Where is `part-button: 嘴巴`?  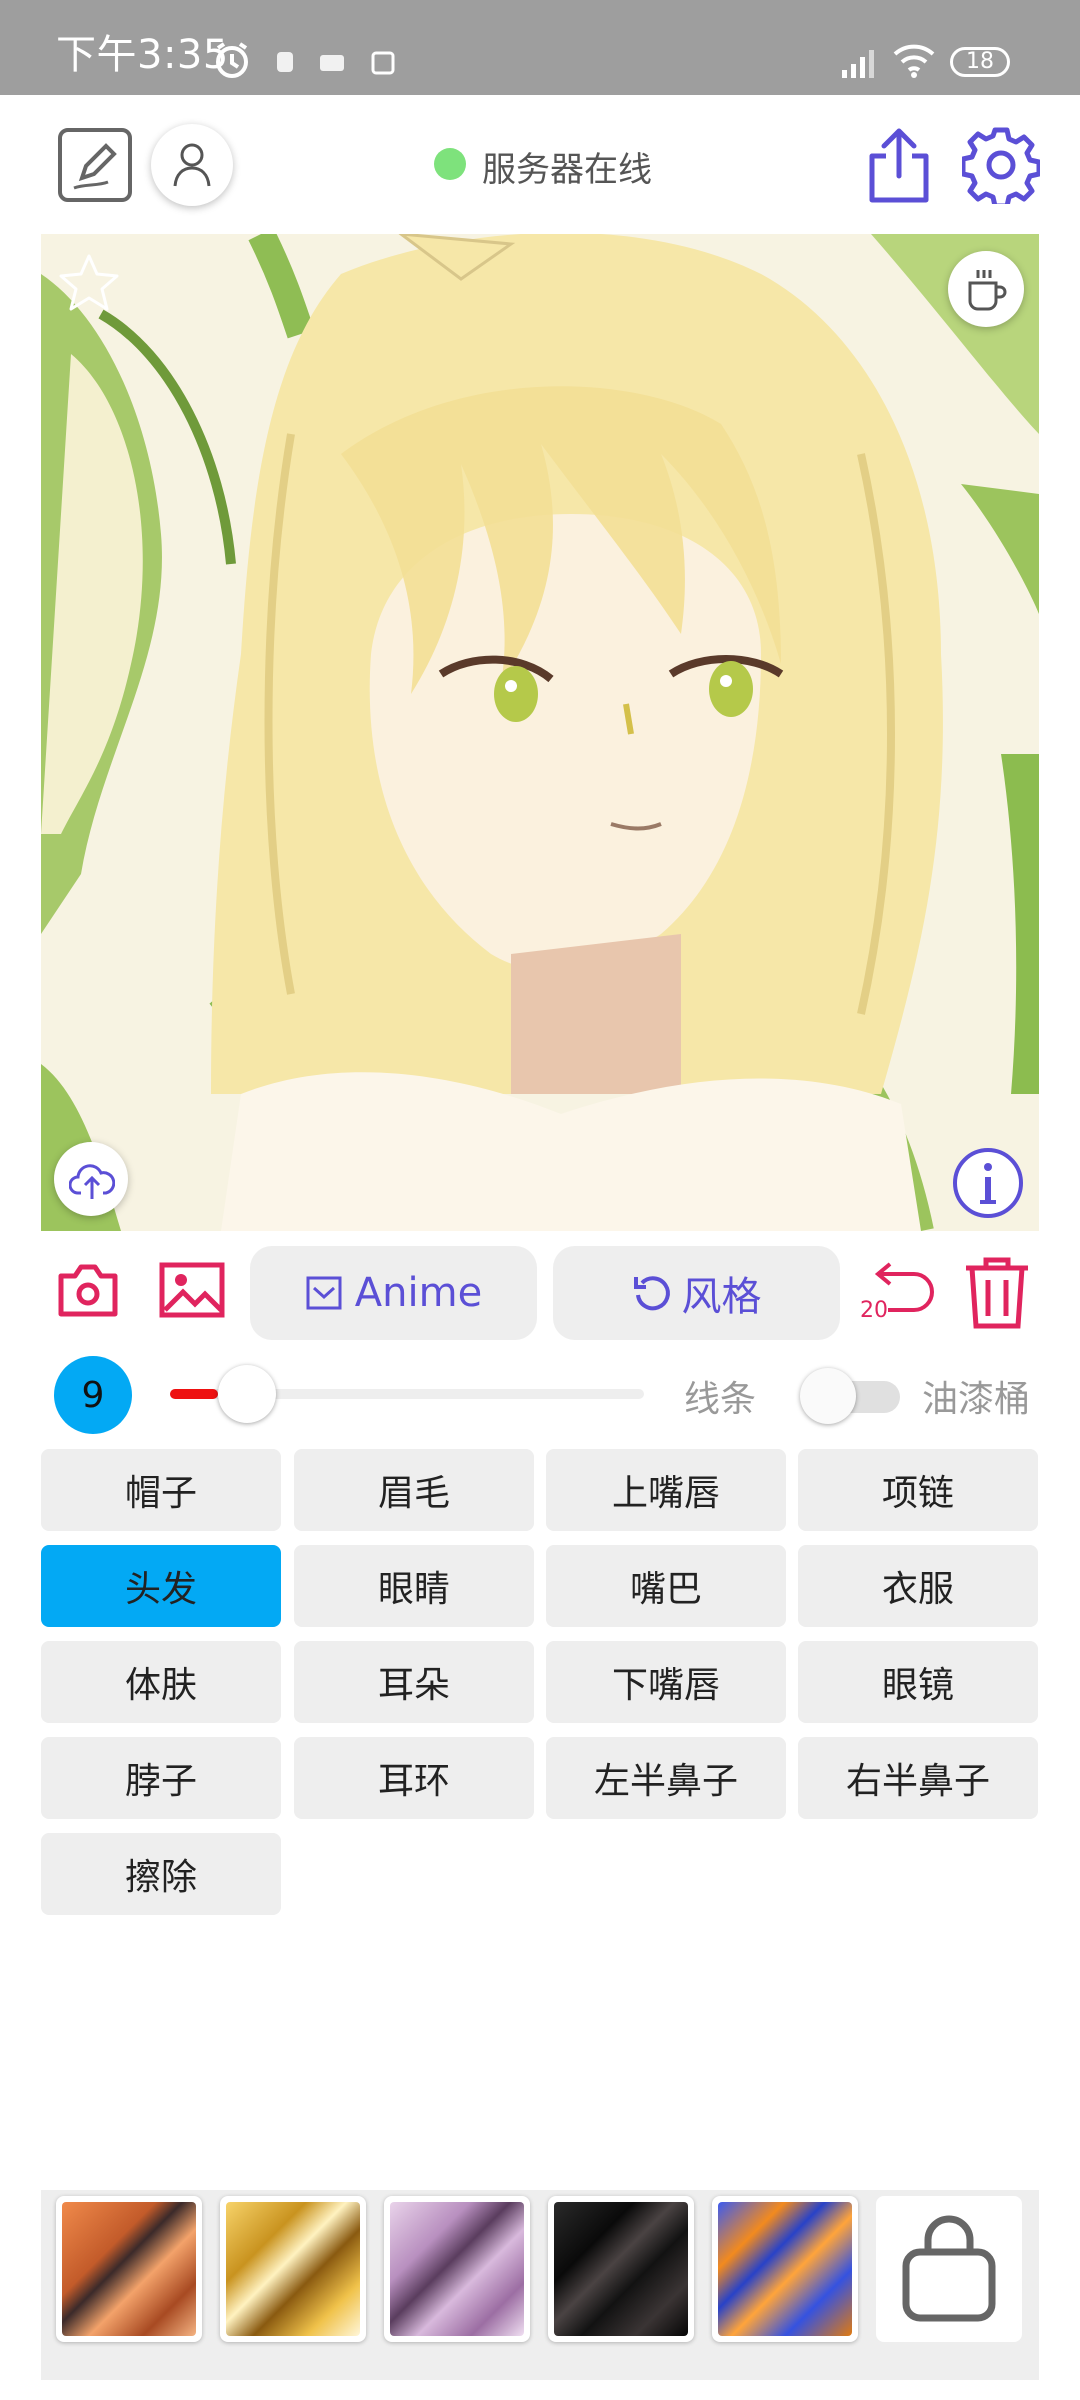 part-button: 嘴巴 is located at coordinates (666, 1586).